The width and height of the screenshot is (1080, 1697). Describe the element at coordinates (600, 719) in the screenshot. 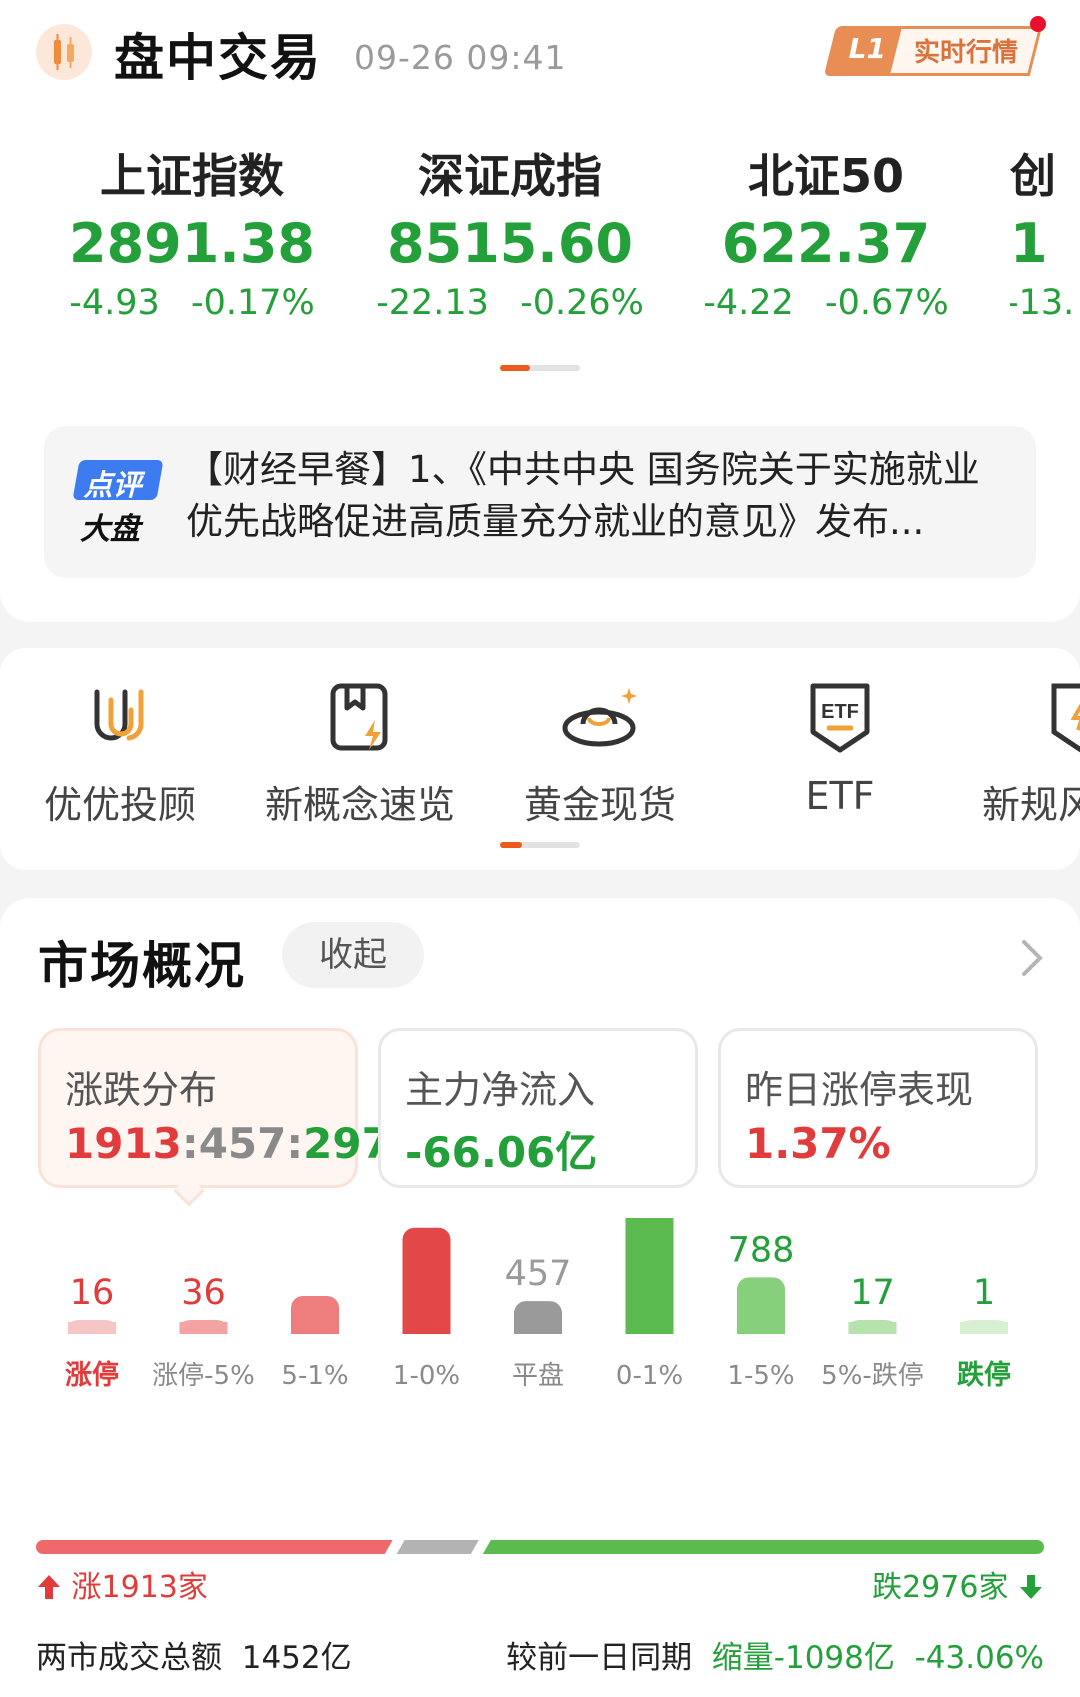

I see `gold-ingot-icon` at that location.